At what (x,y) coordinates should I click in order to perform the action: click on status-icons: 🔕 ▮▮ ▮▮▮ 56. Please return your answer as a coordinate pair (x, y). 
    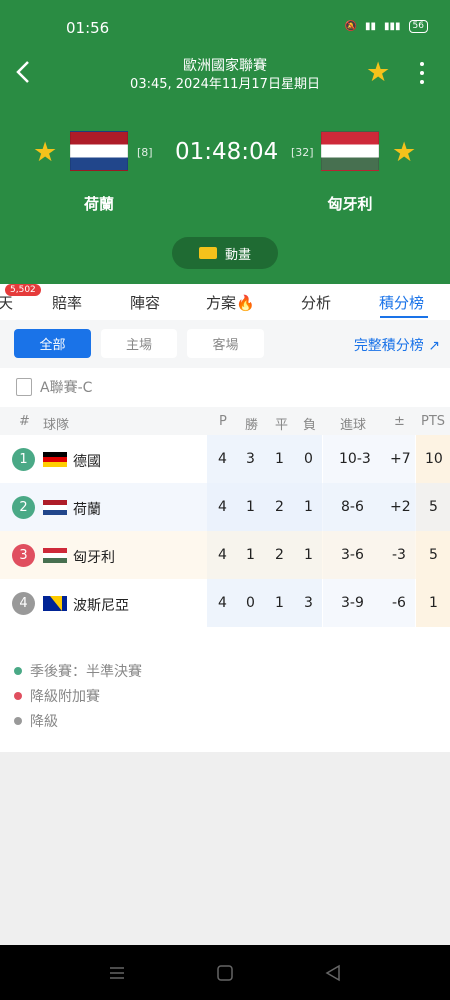
    Looking at the image, I should click on (386, 26).